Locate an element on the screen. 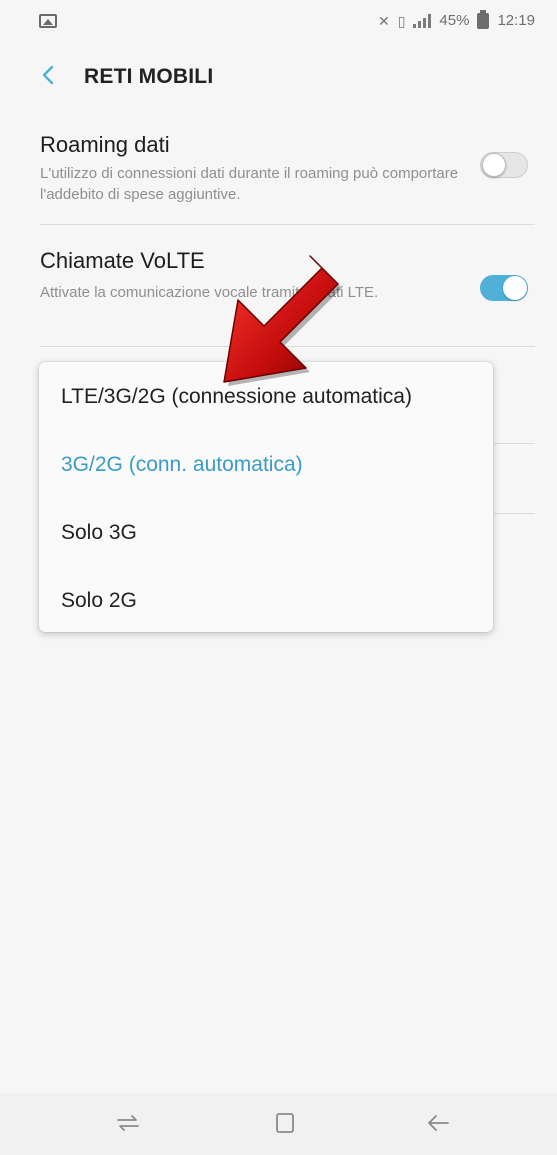 This screenshot has width=557, height=1155. popup-option-solo-3g: Solo 3G is located at coordinates (99, 533).